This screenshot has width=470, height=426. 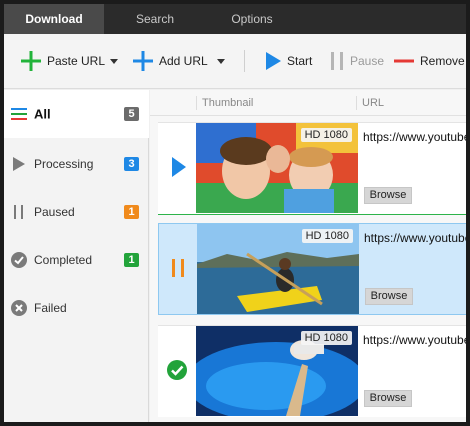 I want to click on paste-url-button: Paste URL, so click(x=62, y=61).